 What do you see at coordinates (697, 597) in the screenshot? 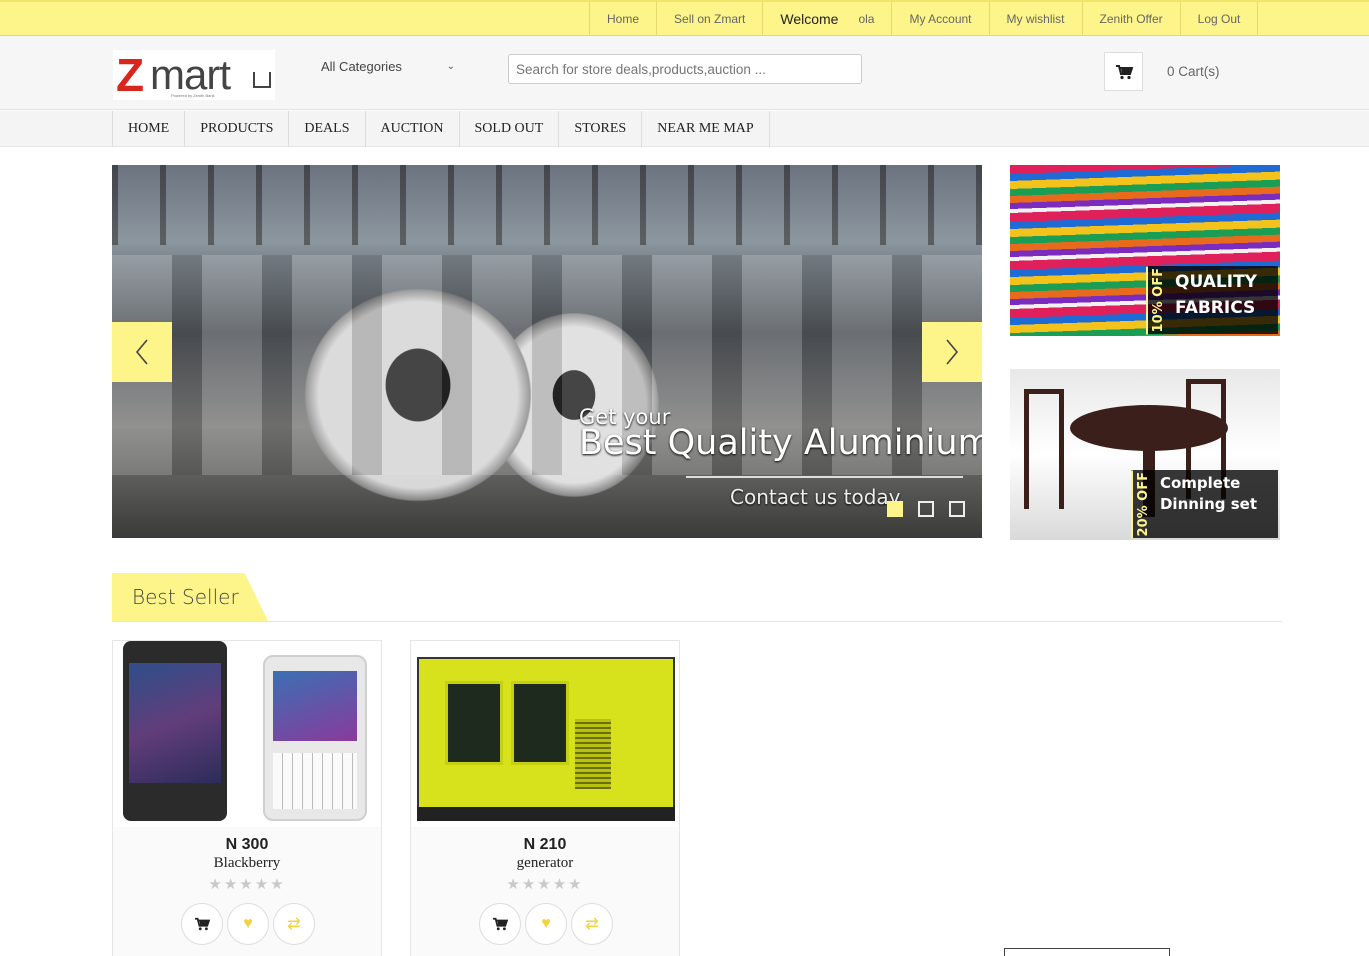
I see `best-seller-header: Best Seller` at bounding box center [697, 597].